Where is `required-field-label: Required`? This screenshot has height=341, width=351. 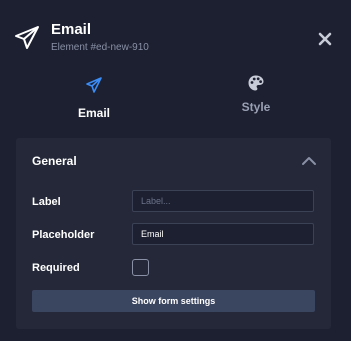
required-field-label: Required is located at coordinates (56, 268).